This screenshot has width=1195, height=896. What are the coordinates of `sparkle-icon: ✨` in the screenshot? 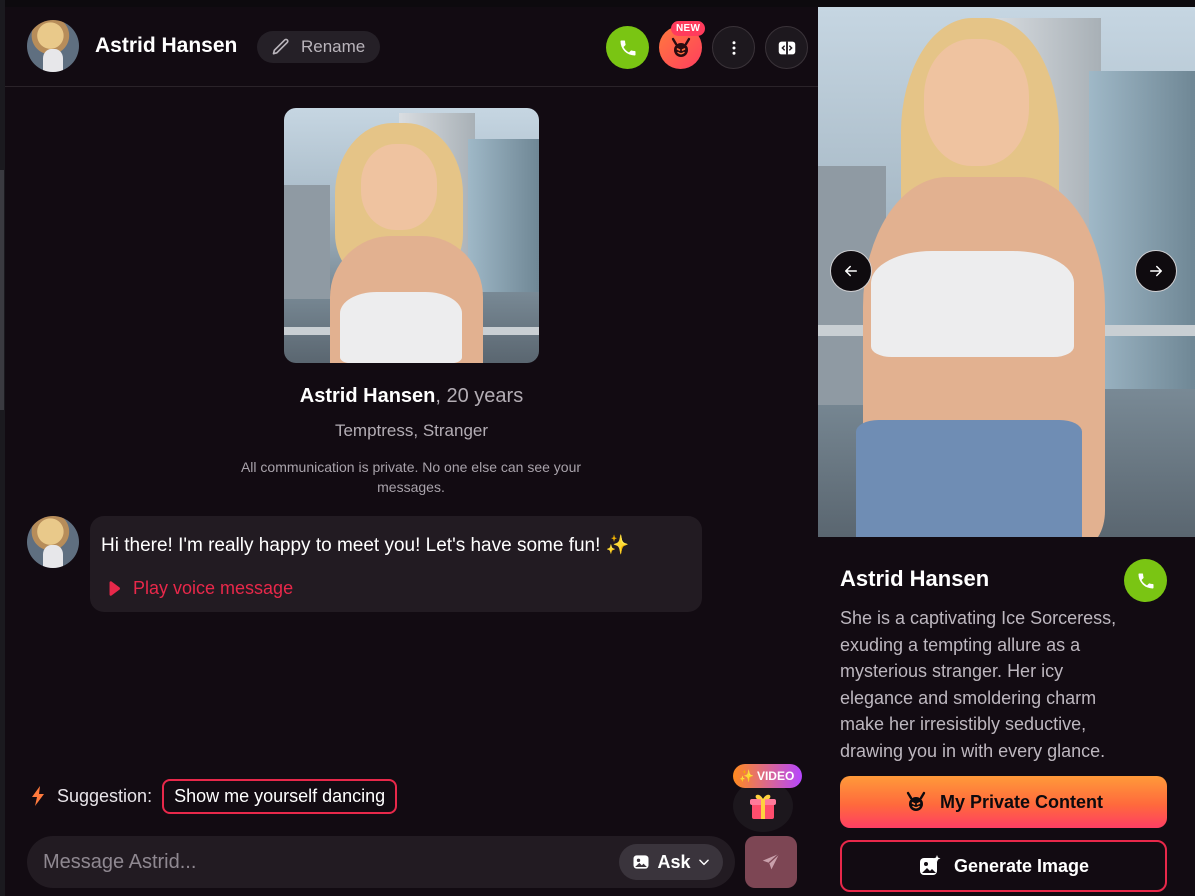 It's located at (746, 776).